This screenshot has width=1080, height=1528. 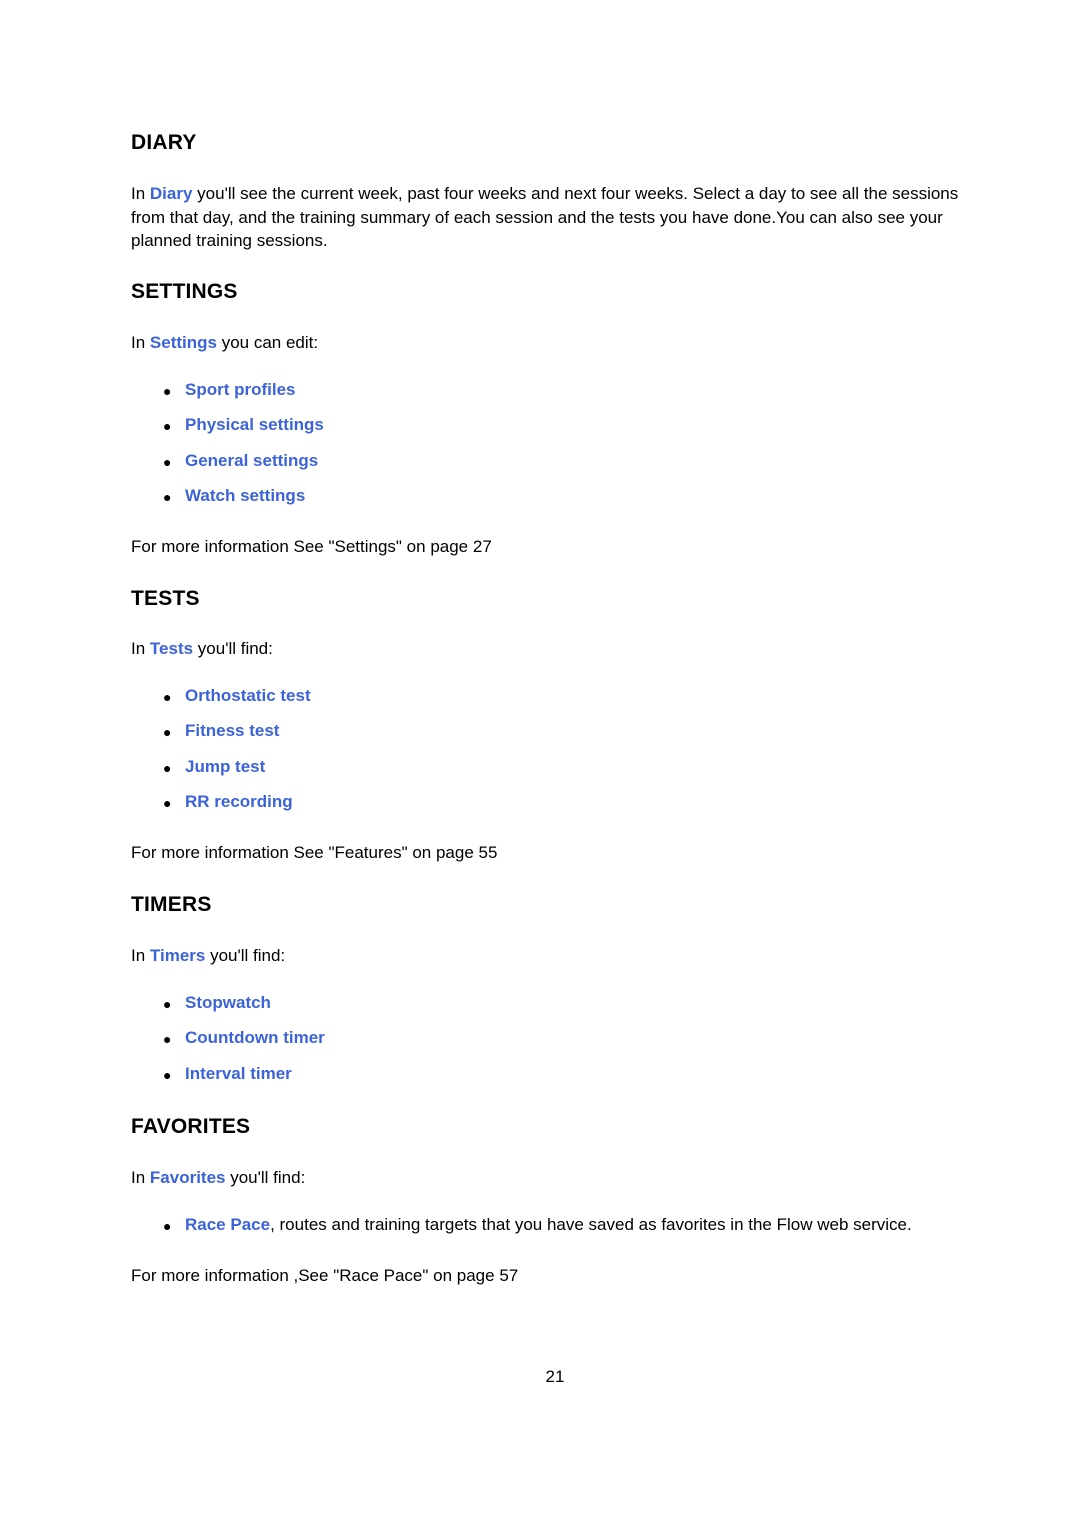 I want to click on list-item: ● Sport profiles, so click(x=242, y=397).